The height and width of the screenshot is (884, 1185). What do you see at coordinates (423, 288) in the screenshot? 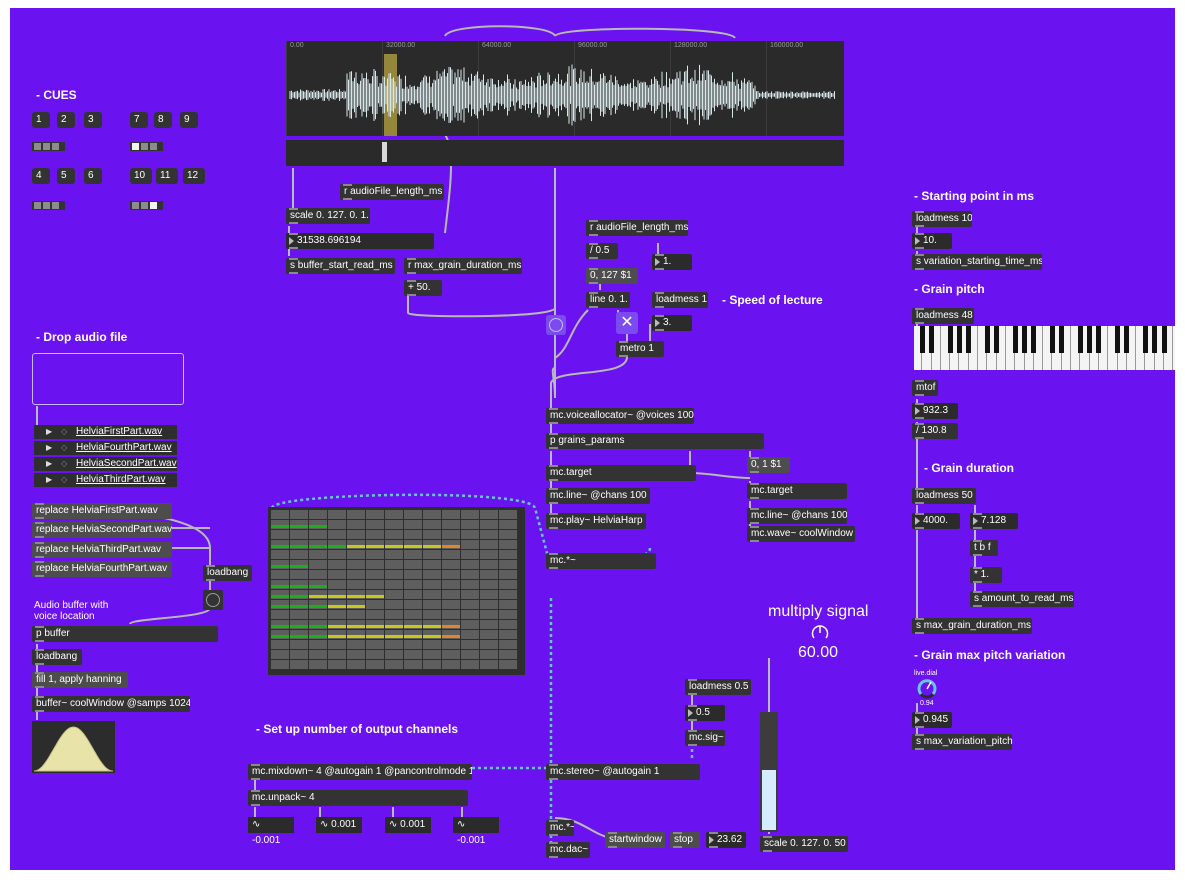
I see `plus-object: + 50.` at bounding box center [423, 288].